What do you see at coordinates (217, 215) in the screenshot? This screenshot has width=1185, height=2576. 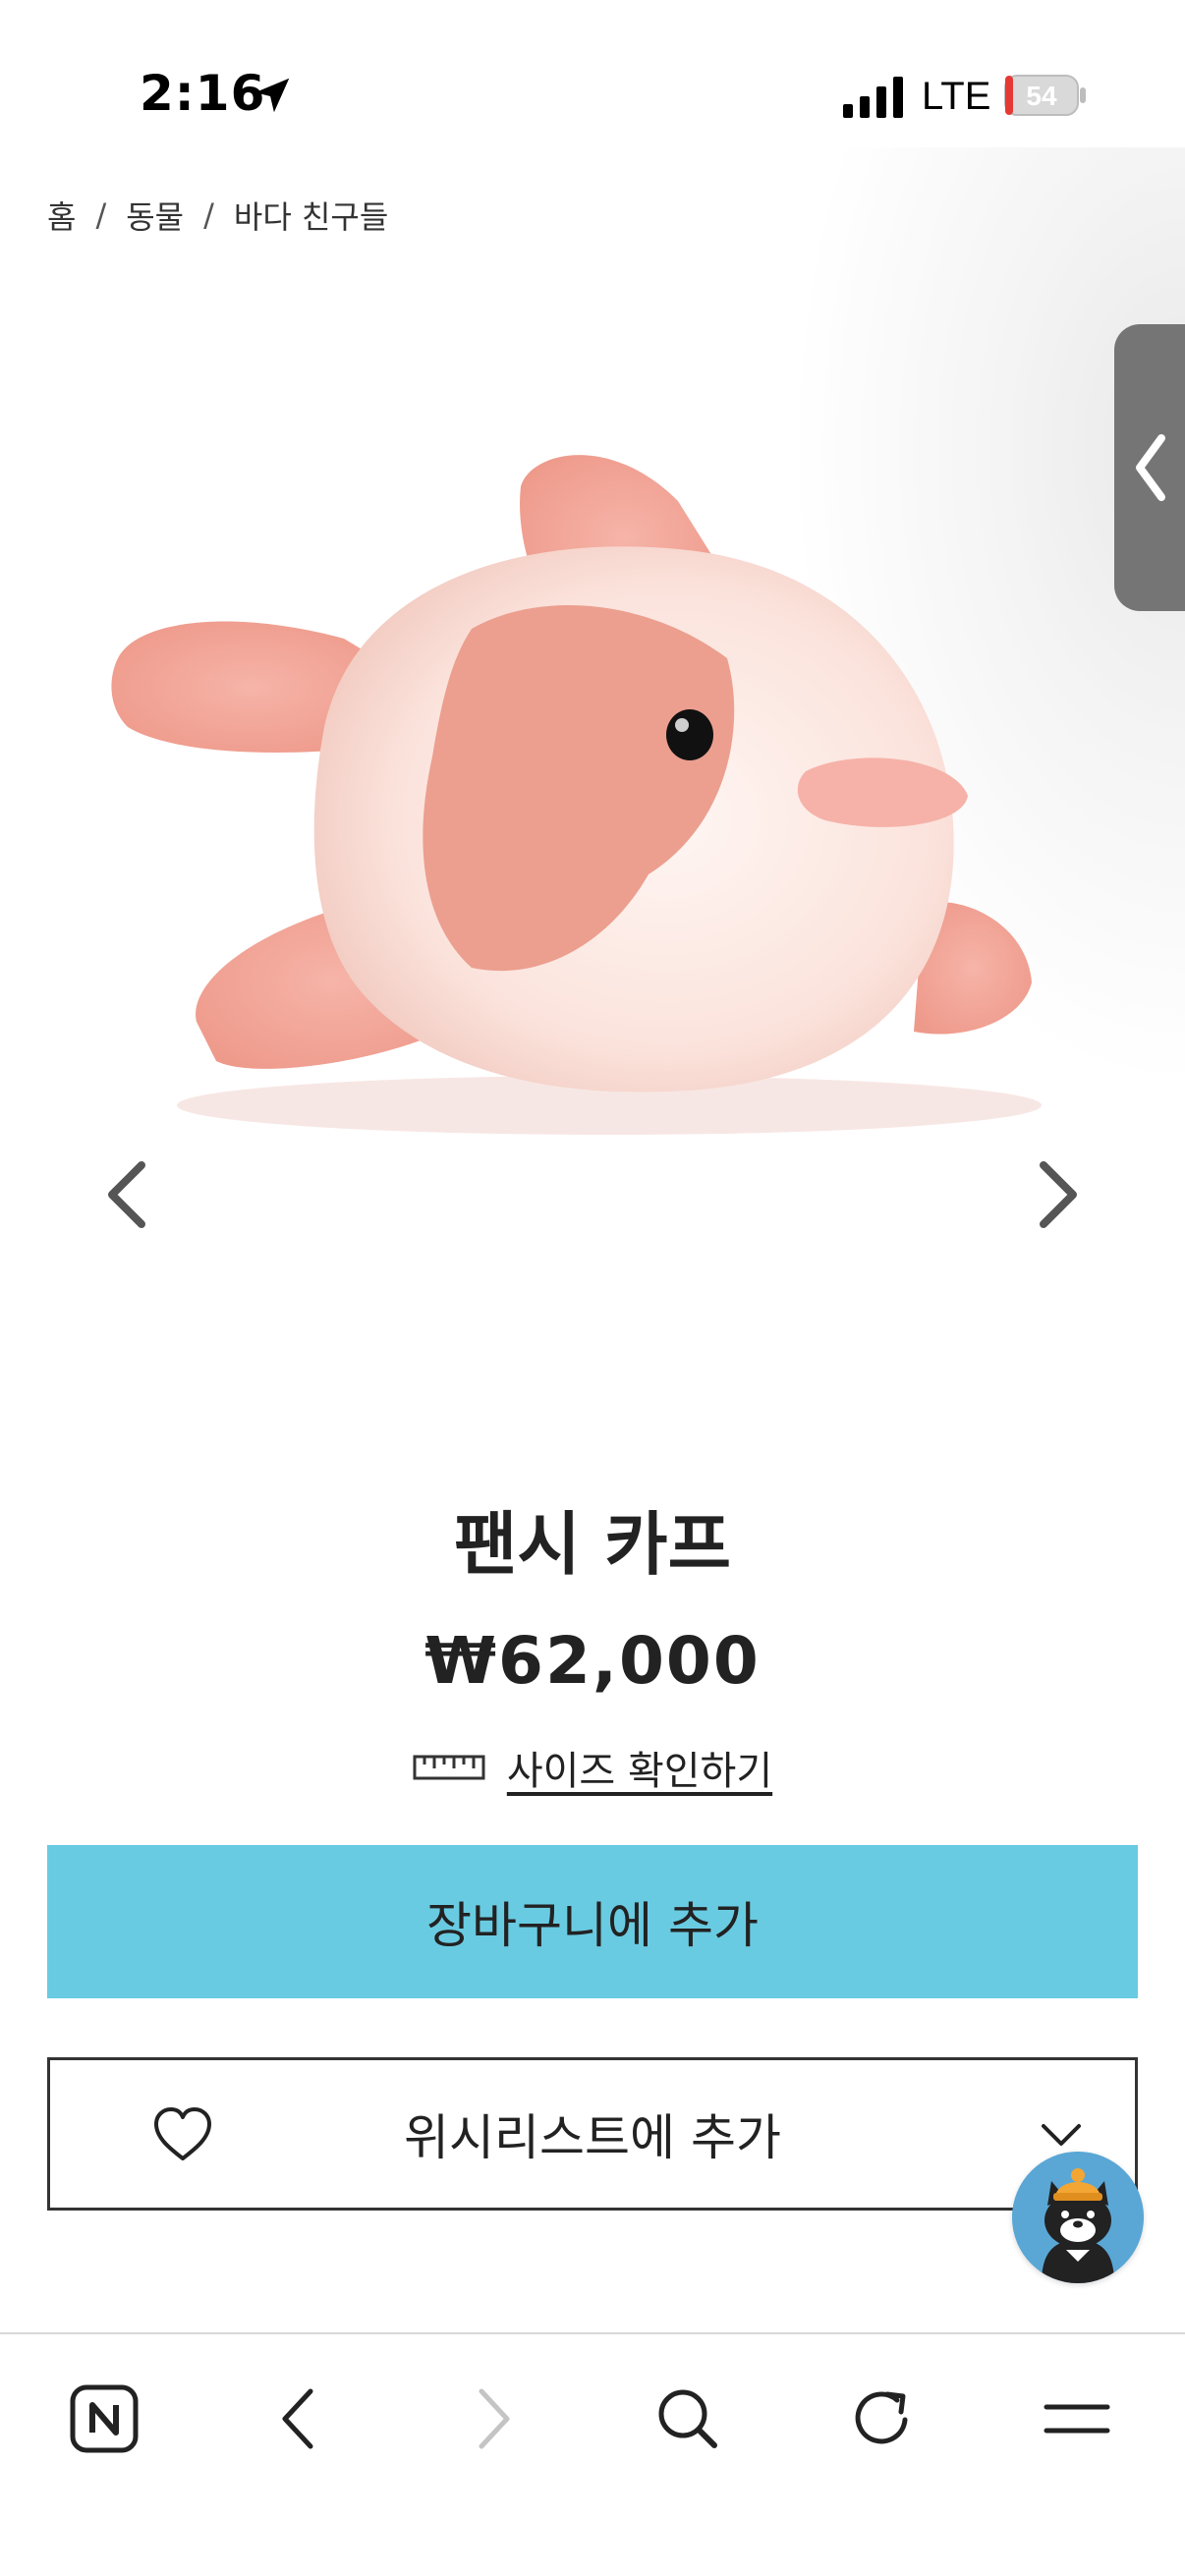 I see `breadcrumb: 홈 / 동물 / 바다 친구들` at bounding box center [217, 215].